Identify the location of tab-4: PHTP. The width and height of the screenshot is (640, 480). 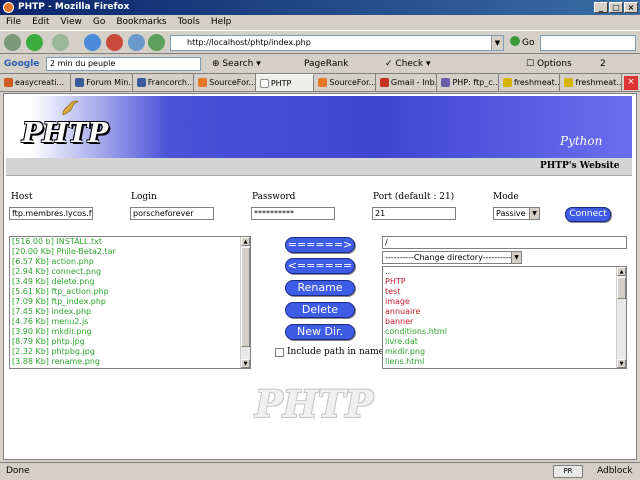
(285, 82).